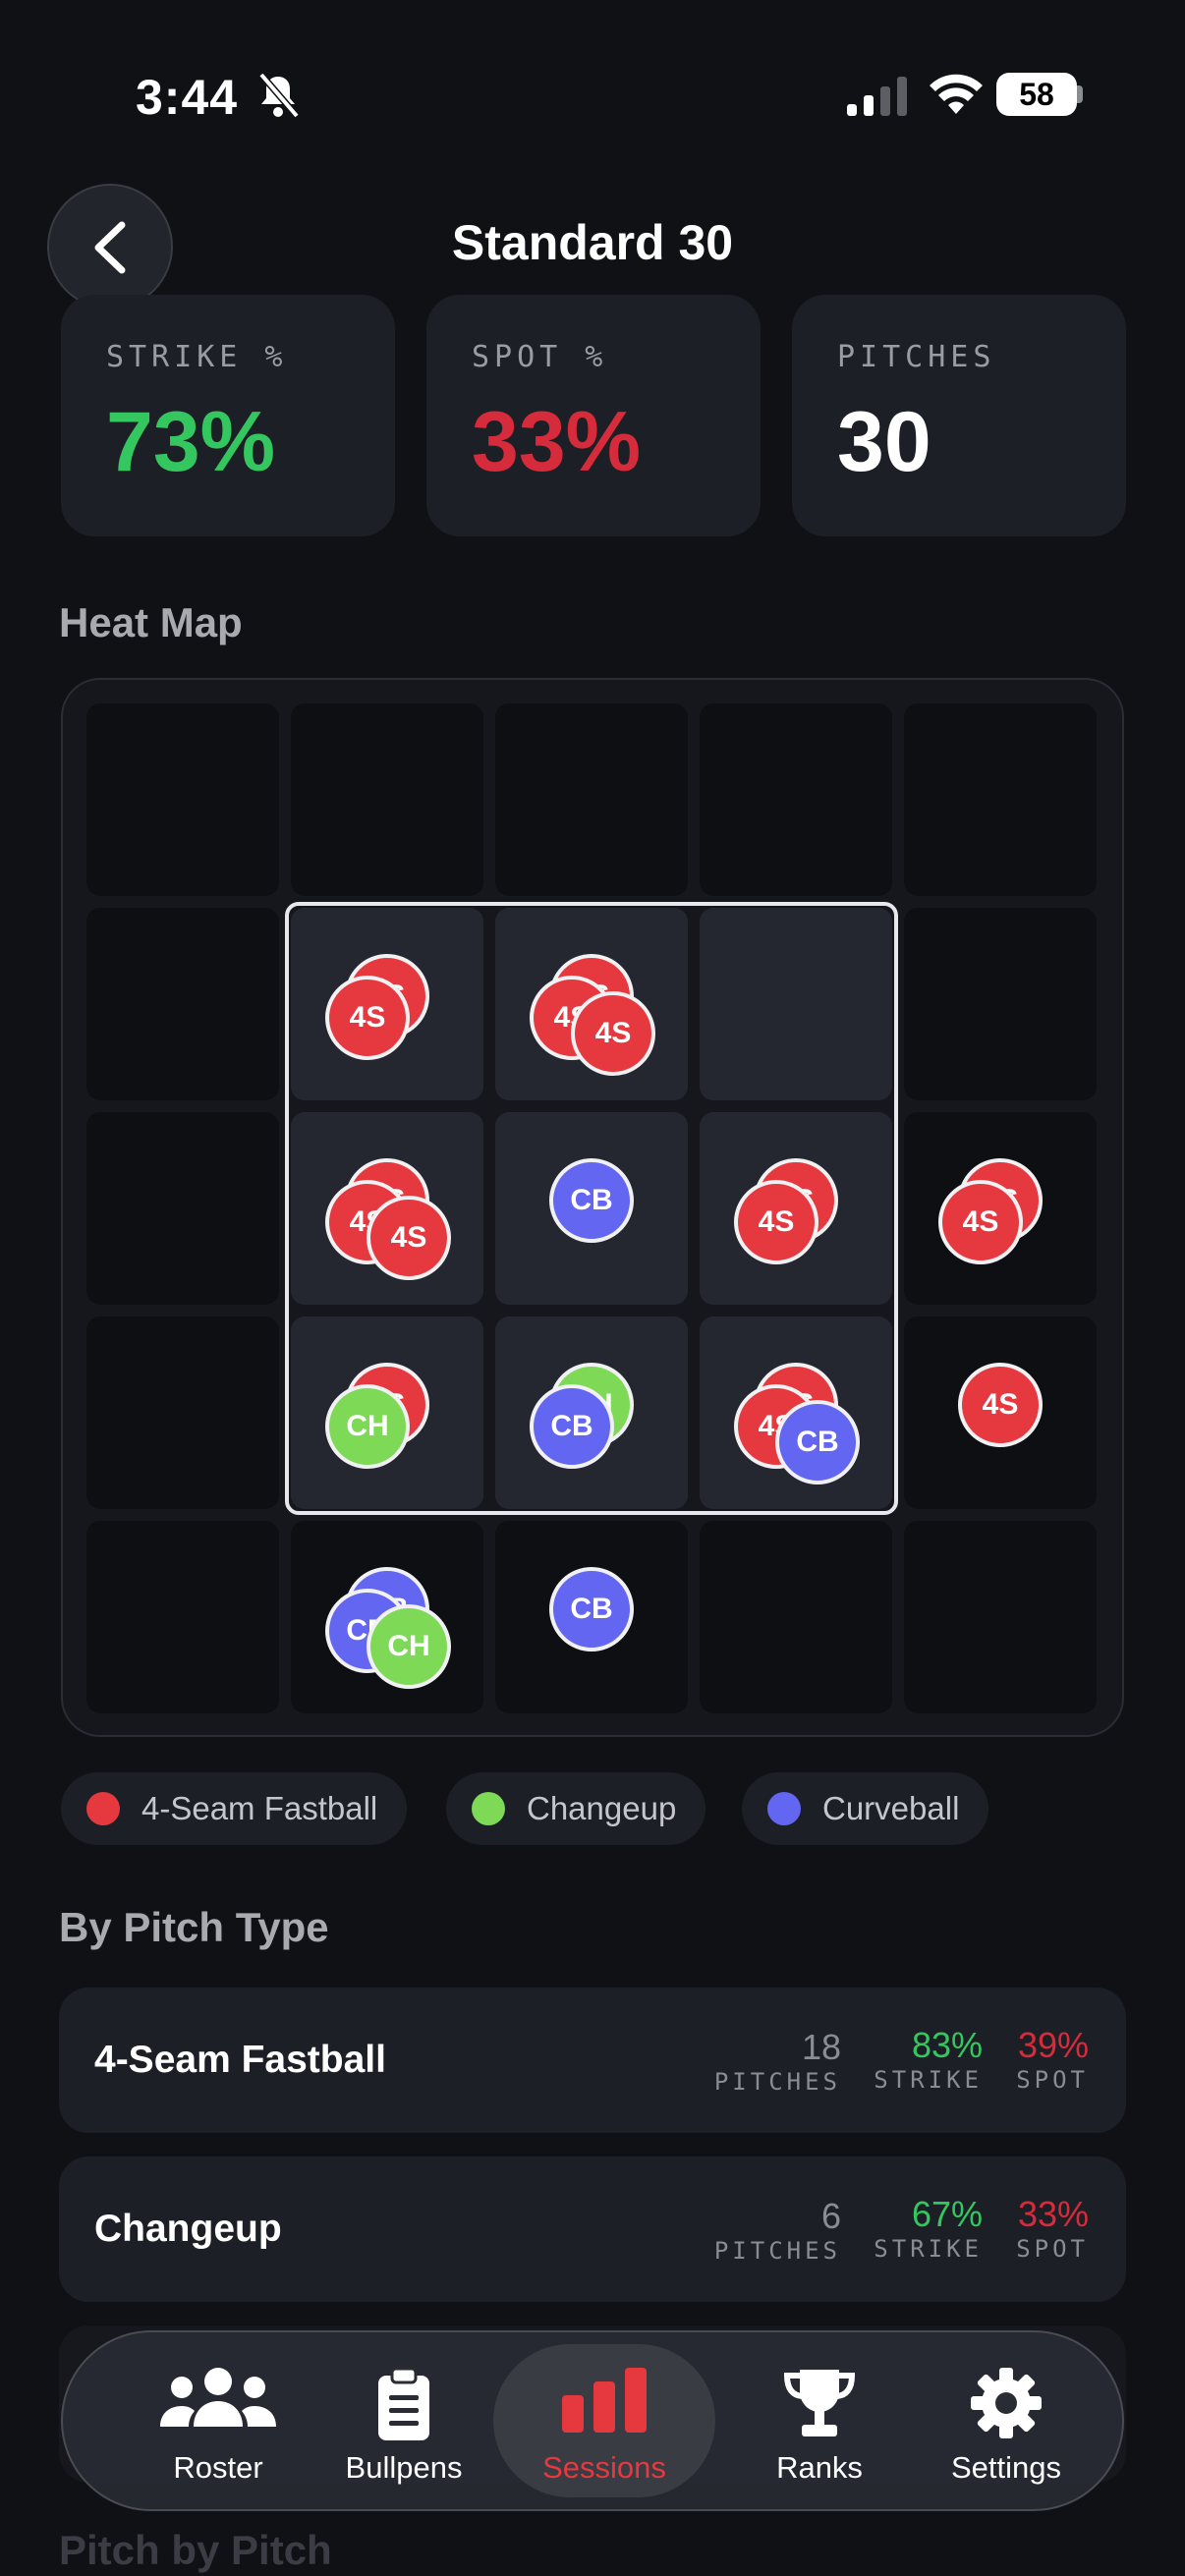 The image size is (1185, 2576). What do you see at coordinates (777, 2061) in the screenshot?
I see `pitch-count: 18 PITCHES` at bounding box center [777, 2061].